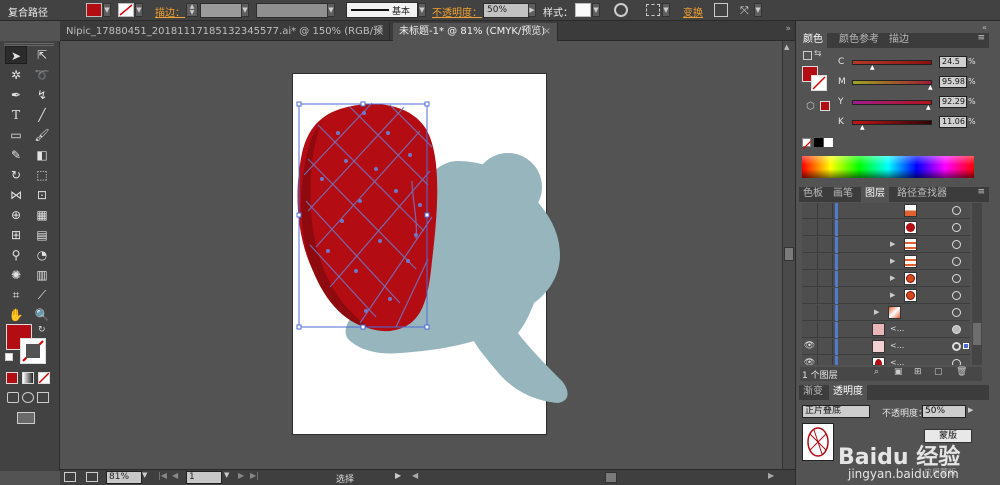 This screenshot has width=1000, height=485. I want to click on tab-untitled-document: 未标题-1* @ 81% (CMYK/预览) ×, so click(475, 32).